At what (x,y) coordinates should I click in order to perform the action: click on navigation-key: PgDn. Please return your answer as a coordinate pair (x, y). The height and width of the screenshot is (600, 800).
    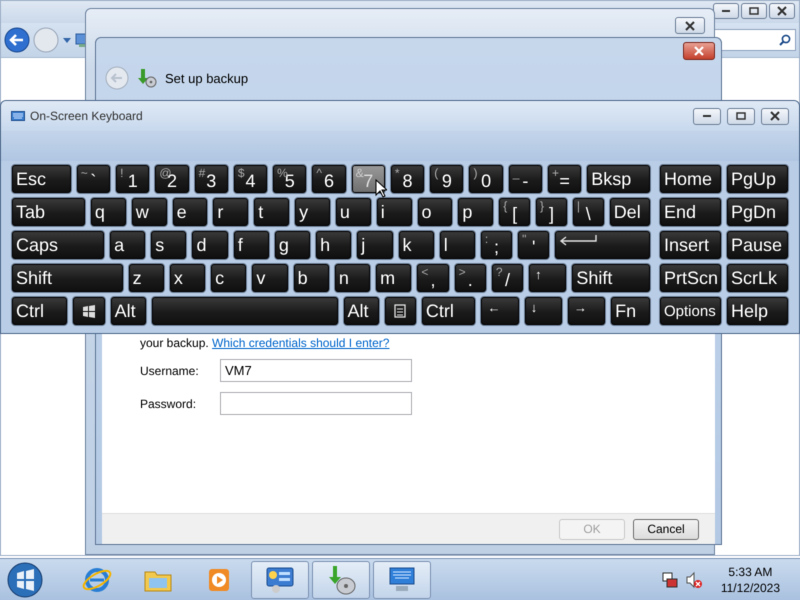
    Looking at the image, I should click on (757, 212).